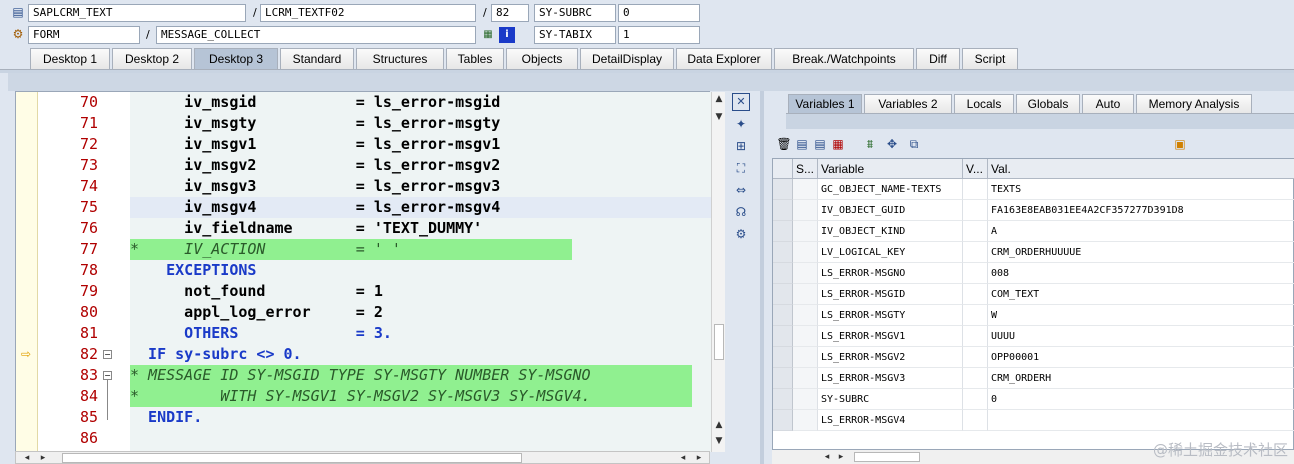 The image size is (1294, 464). Describe the element at coordinates (236, 59) in the screenshot. I see `tab-desktop-3: Desktop 3` at that location.